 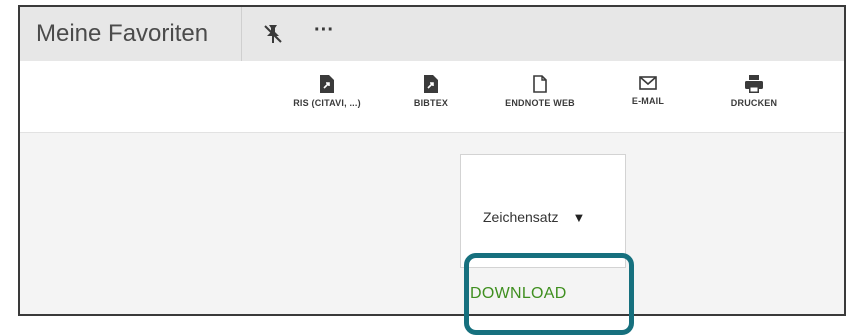 What do you see at coordinates (648, 83) in the screenshot?
I see `envelope-icon` at bounding box center [648, 83].